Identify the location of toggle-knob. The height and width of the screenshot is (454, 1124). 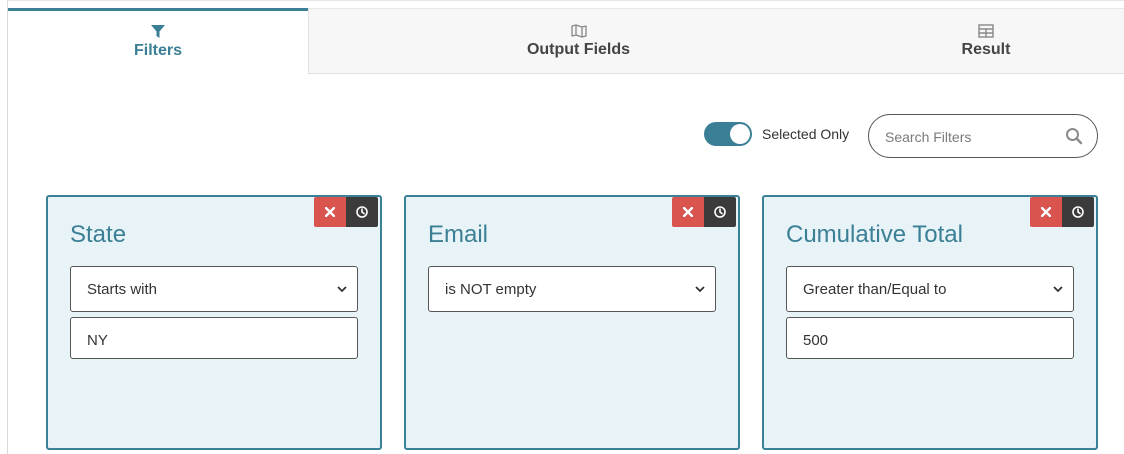
(740, 134).